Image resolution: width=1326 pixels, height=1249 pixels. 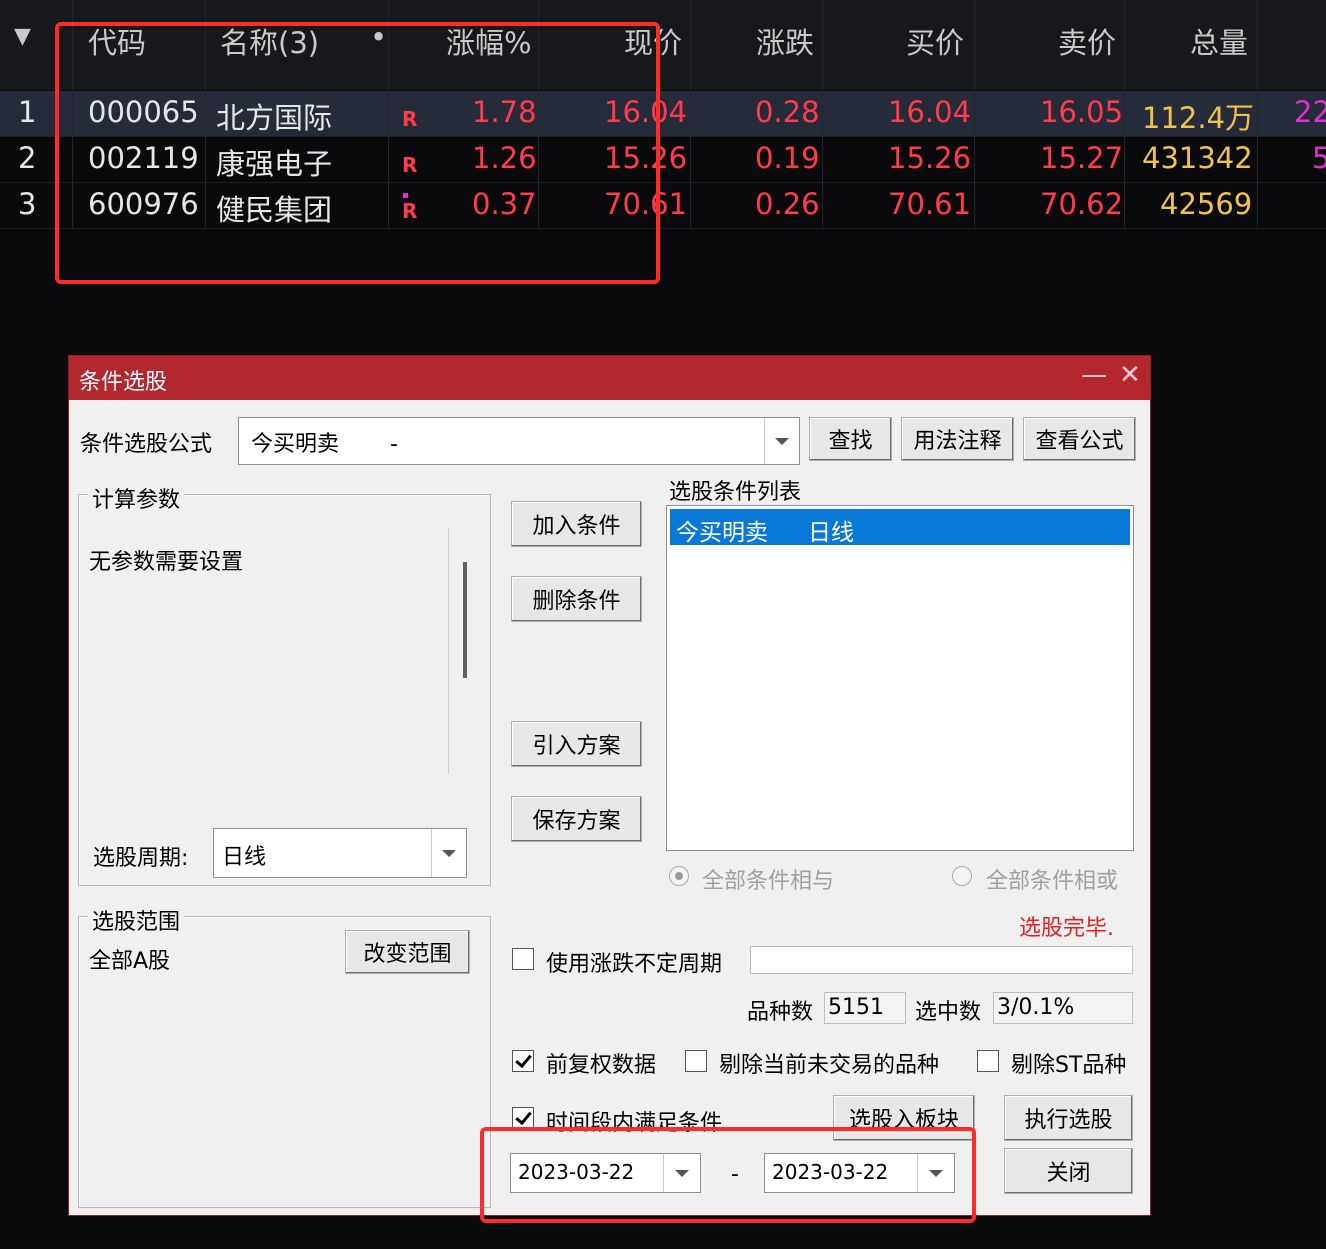 What do you see at coordinates (130, 961) in the screenshot?
I see `scope-value: 全部A股` at bounding box center [130, 961].